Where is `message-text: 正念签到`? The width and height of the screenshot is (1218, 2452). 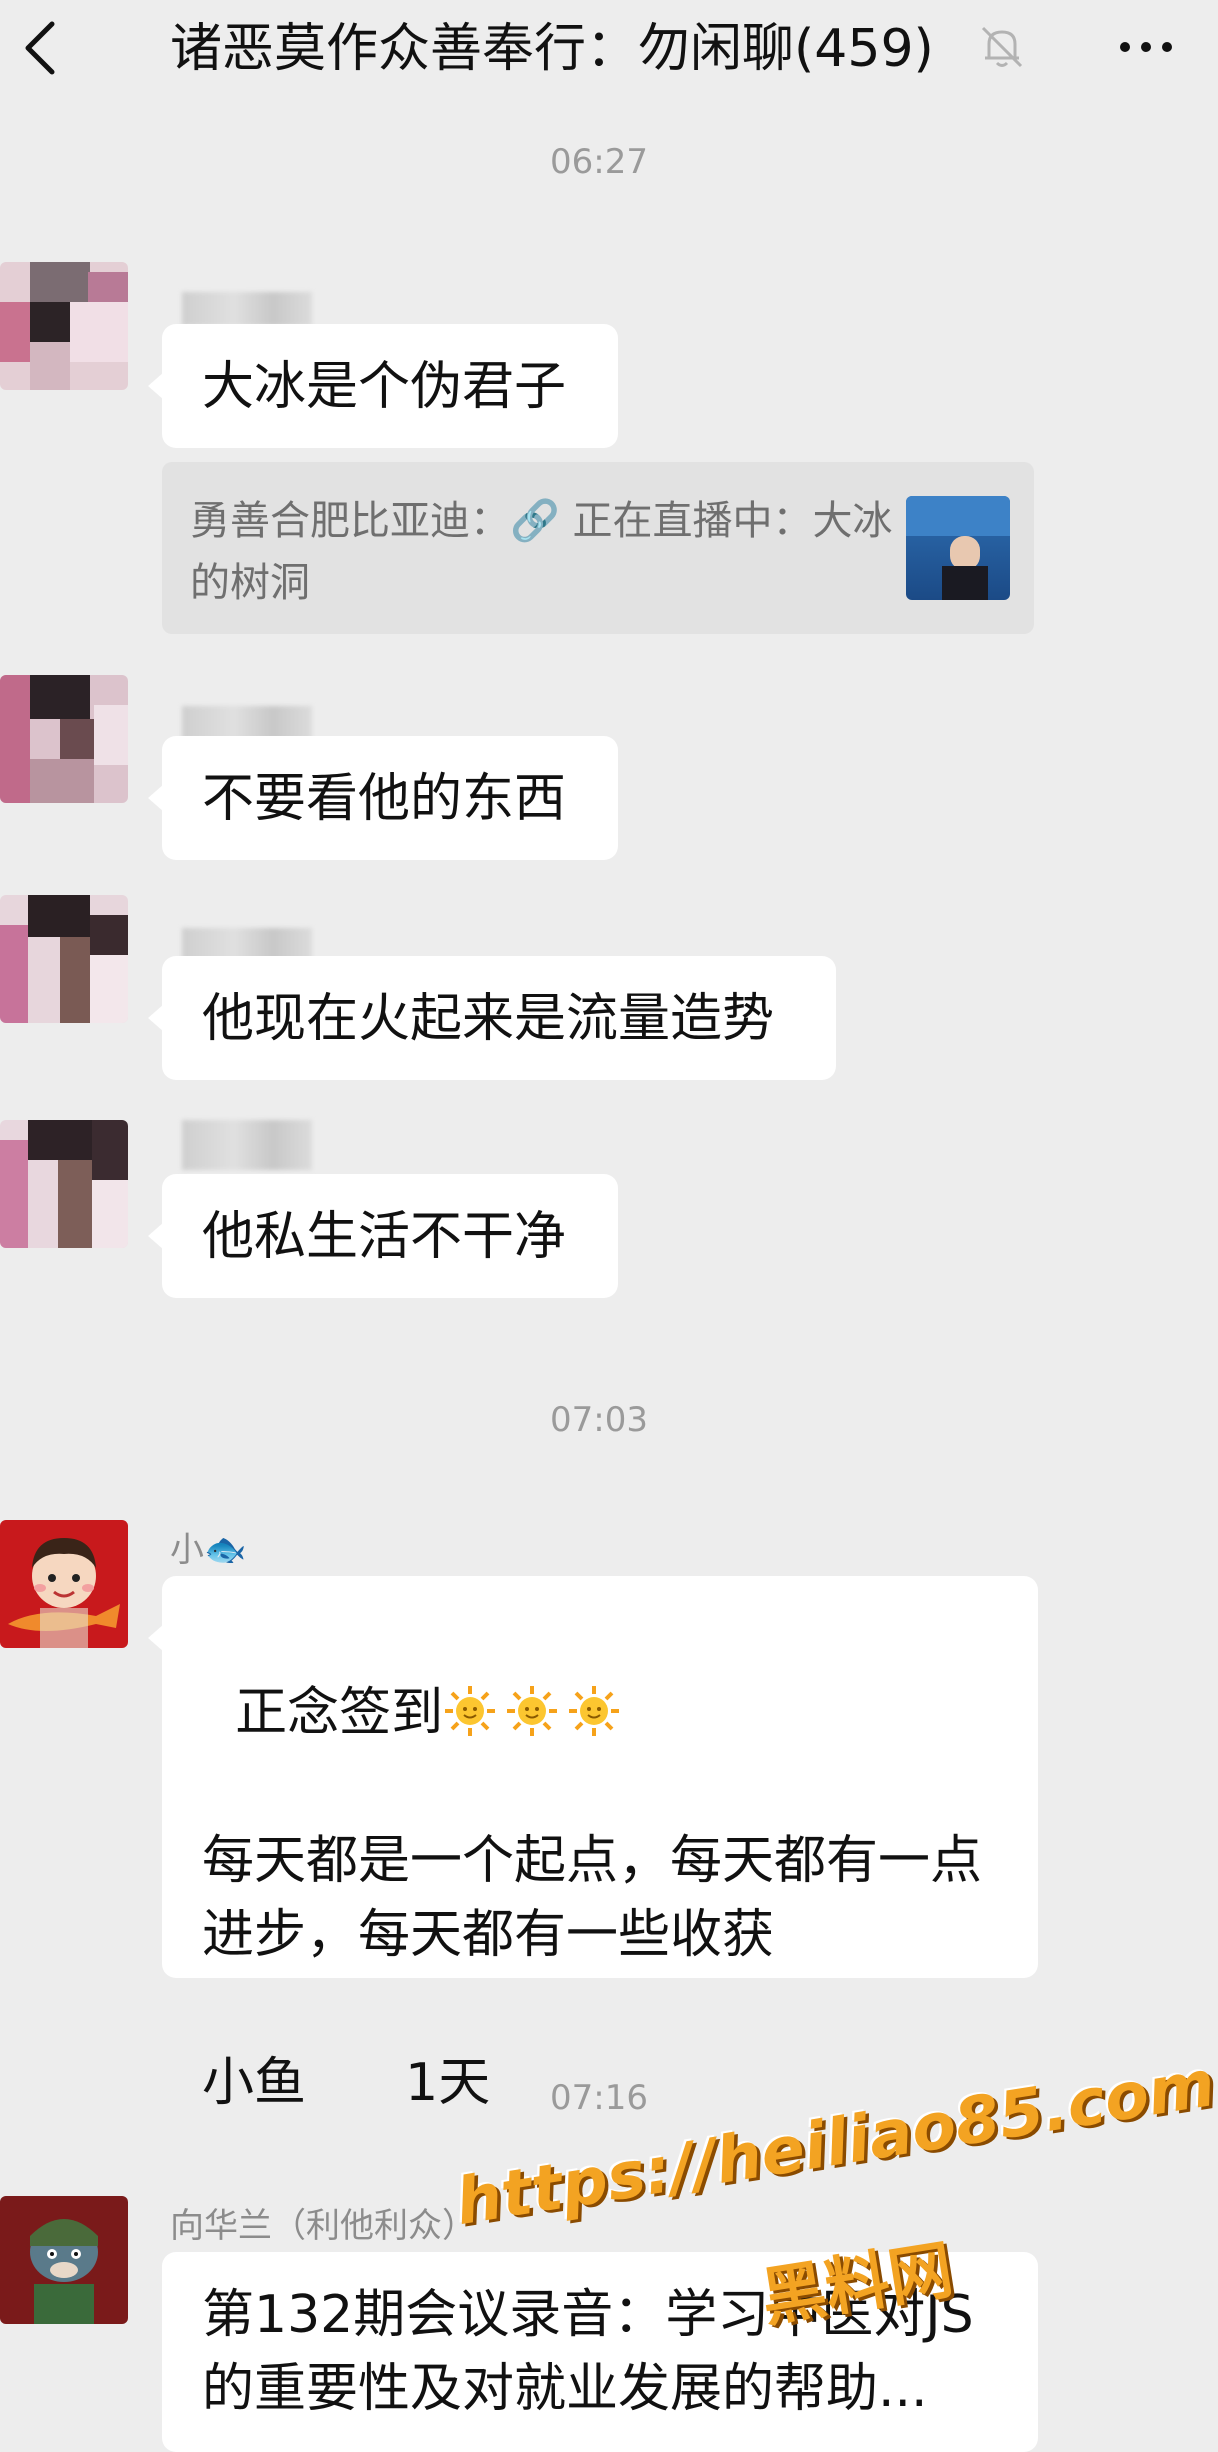
message-text: 正念签到 is located at coordinates (339, 1713).